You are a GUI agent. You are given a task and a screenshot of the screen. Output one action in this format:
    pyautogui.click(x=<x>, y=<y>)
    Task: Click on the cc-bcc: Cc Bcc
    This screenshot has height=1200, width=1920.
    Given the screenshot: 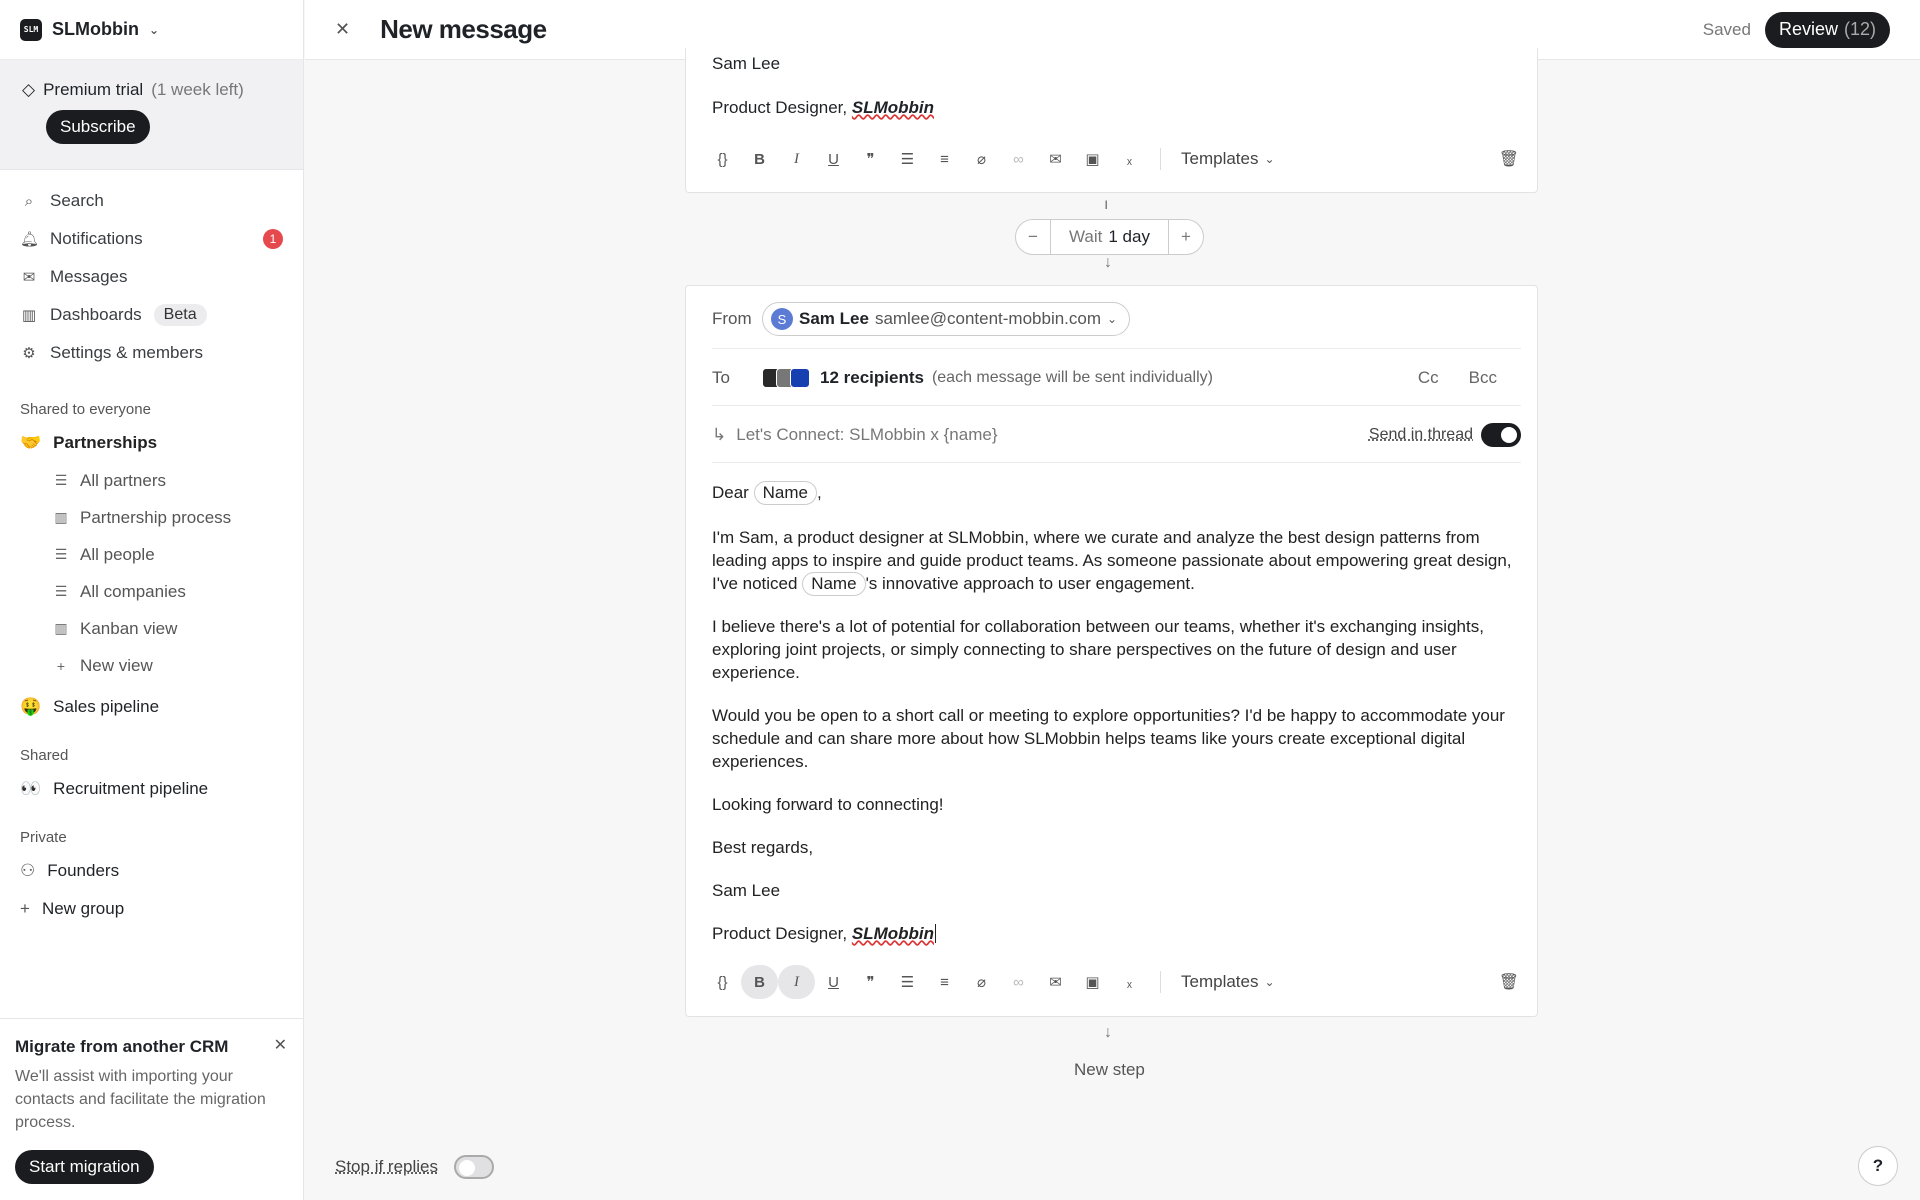 What is the action you would take?
    pyautogui.click(x=1469, y=378)
    